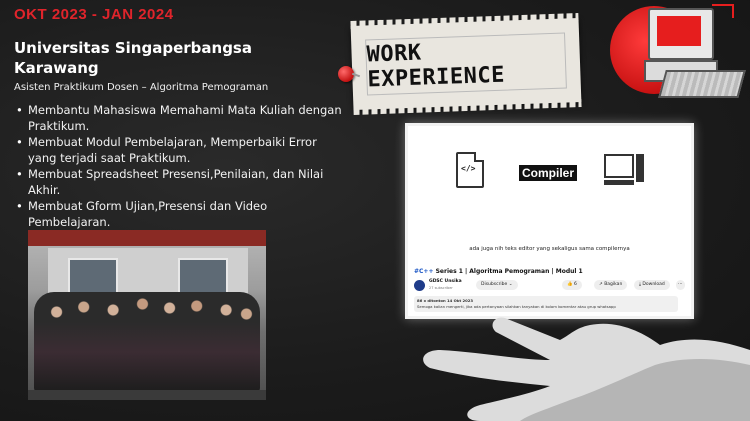  What do you see at coordinates (436, 66) in the screenshot?
I see `section-title: WORK EXPERIENCE` at bounding box center [436, 66].